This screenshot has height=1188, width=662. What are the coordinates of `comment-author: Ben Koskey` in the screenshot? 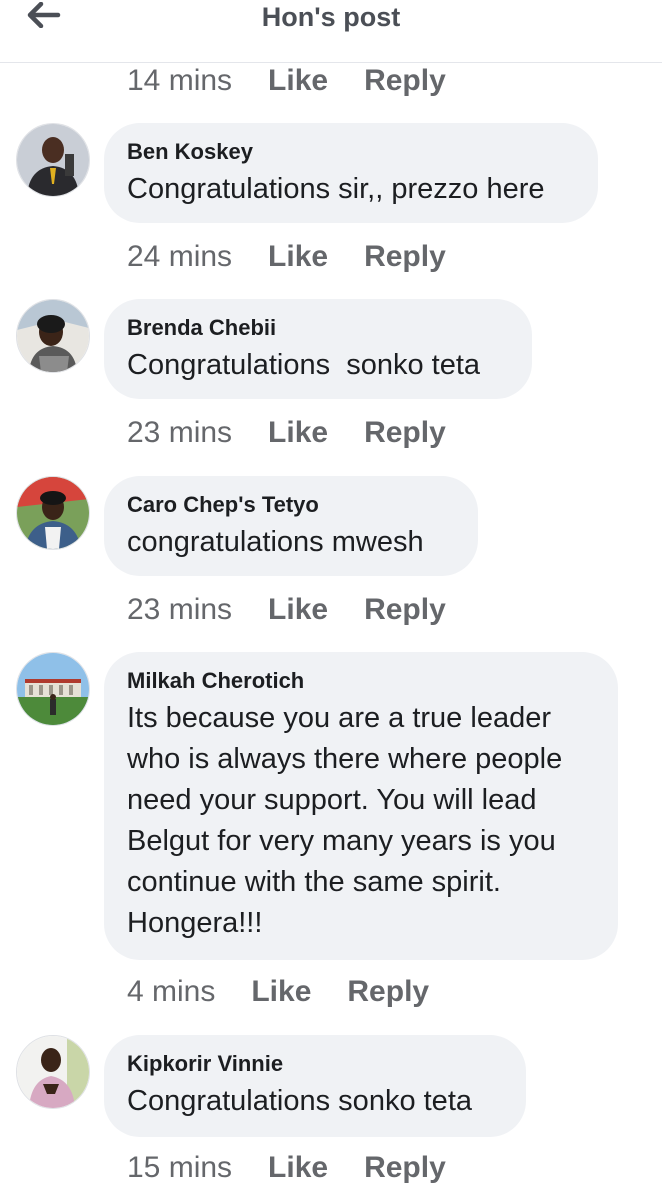 It's located at (350, 152).